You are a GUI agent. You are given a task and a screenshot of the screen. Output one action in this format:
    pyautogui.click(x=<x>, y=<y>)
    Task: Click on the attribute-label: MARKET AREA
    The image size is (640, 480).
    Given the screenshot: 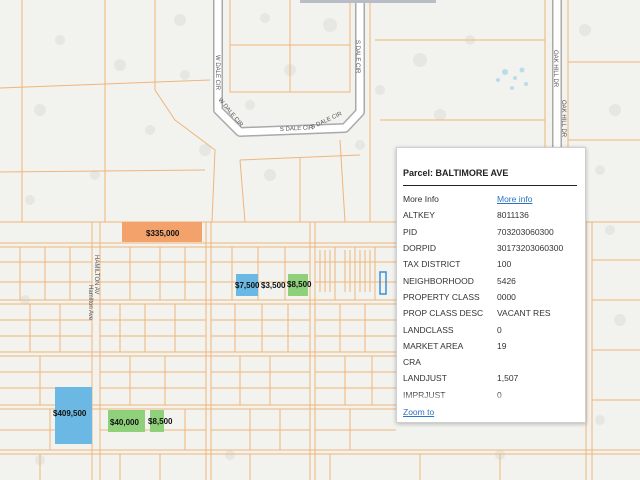 What is the action you would take?
    pyautogui.click(x=433, y=345)
    